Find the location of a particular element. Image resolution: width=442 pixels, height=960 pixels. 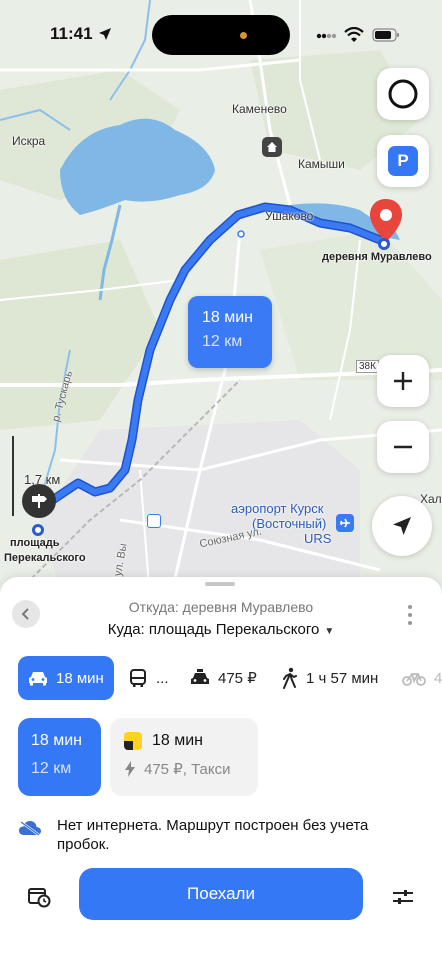

chevron-down-icon: ▼ is located at coordinates (329, 631).